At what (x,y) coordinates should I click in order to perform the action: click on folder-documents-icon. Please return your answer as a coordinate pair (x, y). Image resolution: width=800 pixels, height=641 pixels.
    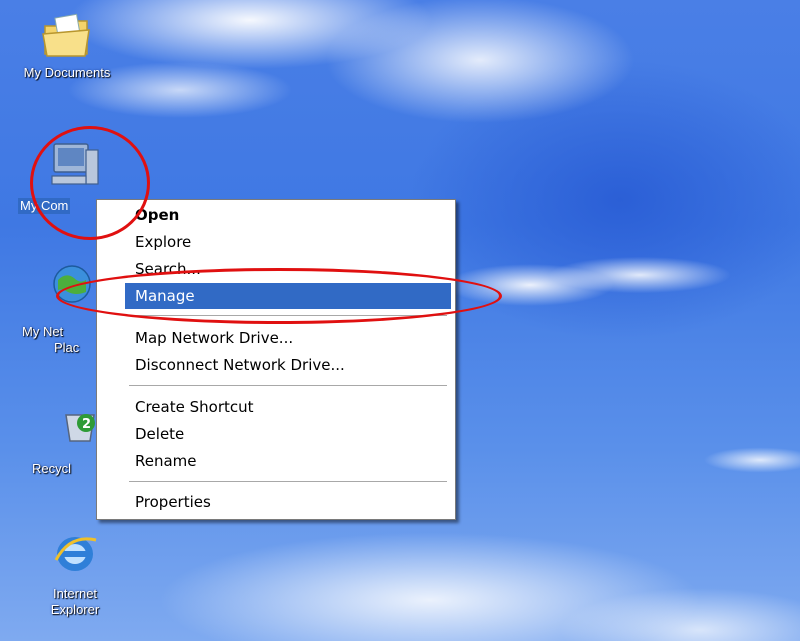
    Looking at the image, I should click on (66, 35).